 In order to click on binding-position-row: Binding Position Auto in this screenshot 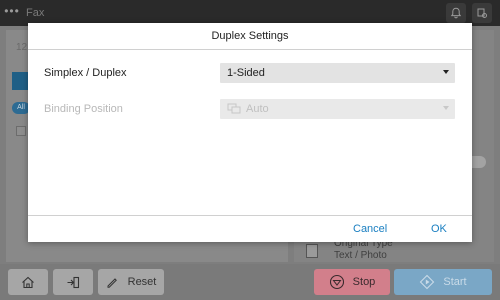, I will do `click(250, 110)`.